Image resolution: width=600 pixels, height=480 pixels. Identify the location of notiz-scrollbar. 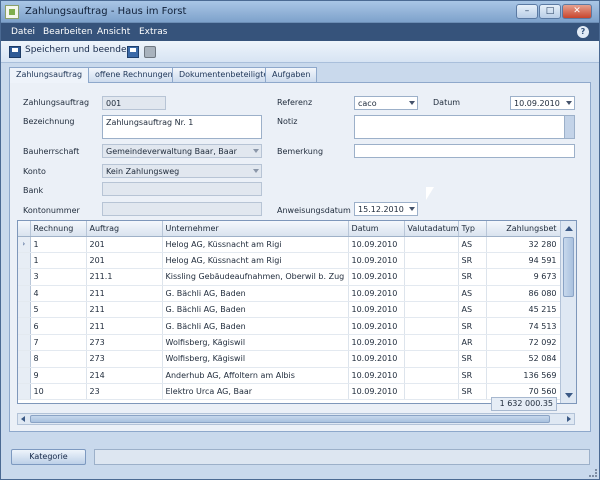
(569, 127).